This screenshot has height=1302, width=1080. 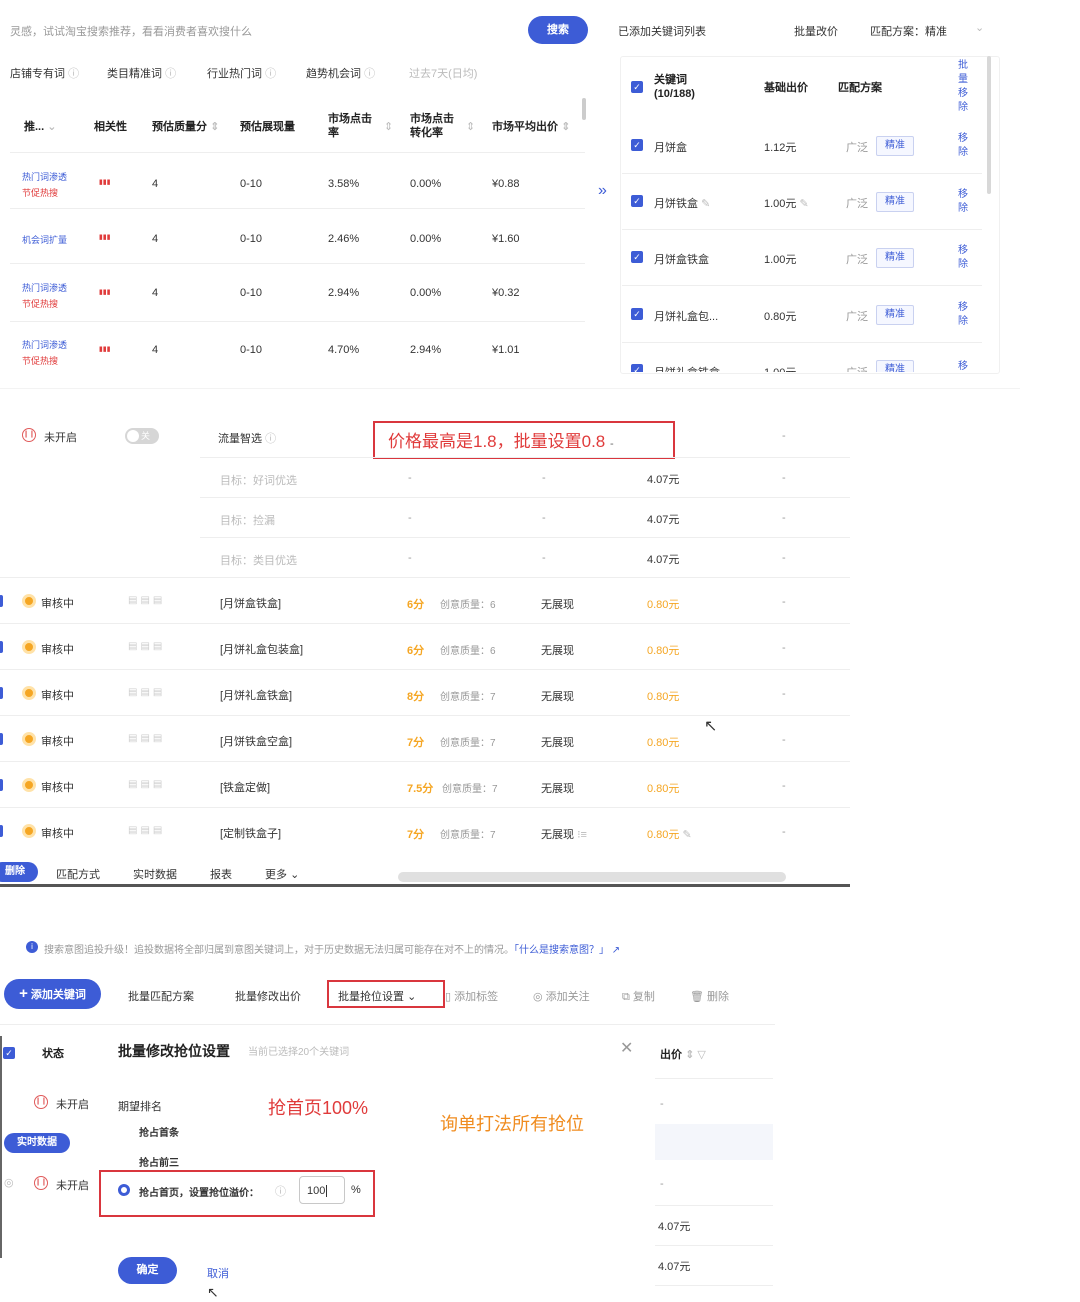 I want to click on batch-match-button: 批量匹配方案, so click(x=161, y=996).